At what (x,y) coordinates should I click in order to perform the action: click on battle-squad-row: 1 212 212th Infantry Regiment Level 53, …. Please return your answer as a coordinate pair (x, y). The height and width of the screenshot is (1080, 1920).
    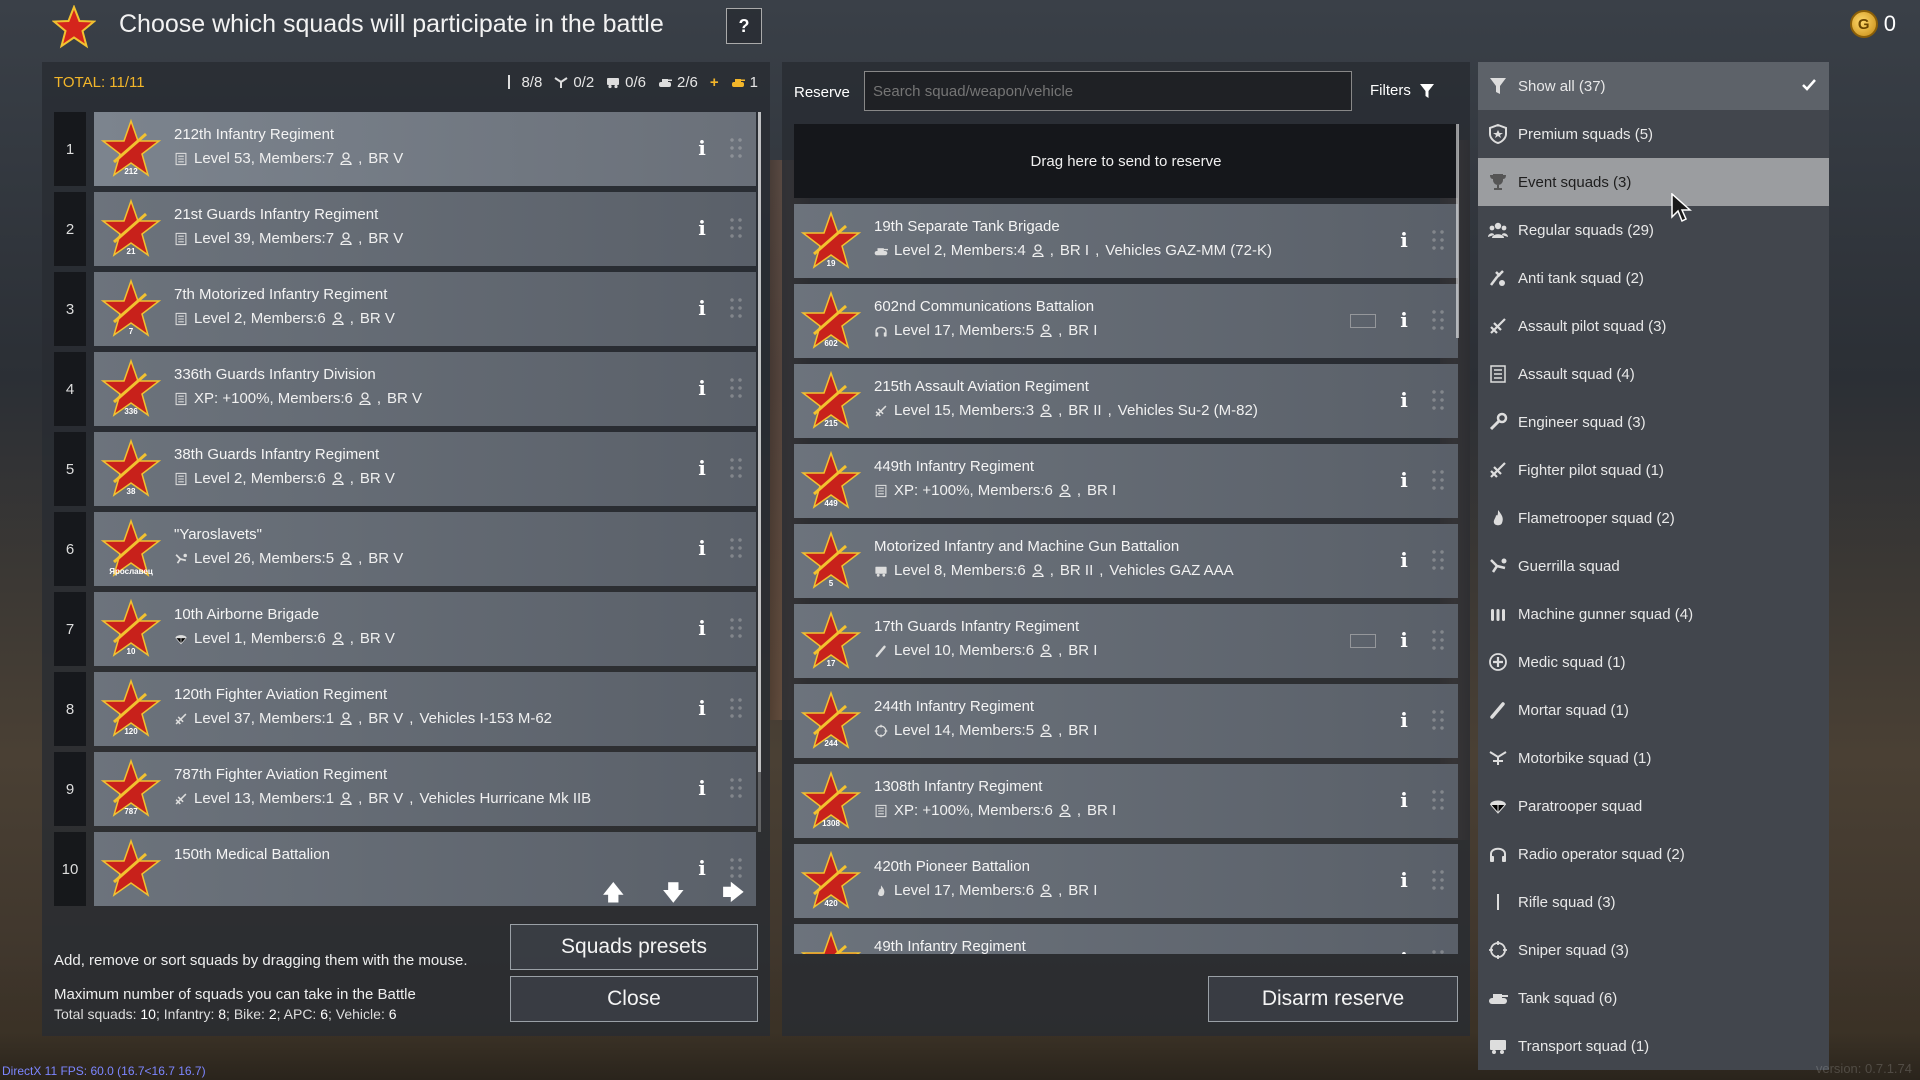
    Looking at the image, I should click on (405, 149).